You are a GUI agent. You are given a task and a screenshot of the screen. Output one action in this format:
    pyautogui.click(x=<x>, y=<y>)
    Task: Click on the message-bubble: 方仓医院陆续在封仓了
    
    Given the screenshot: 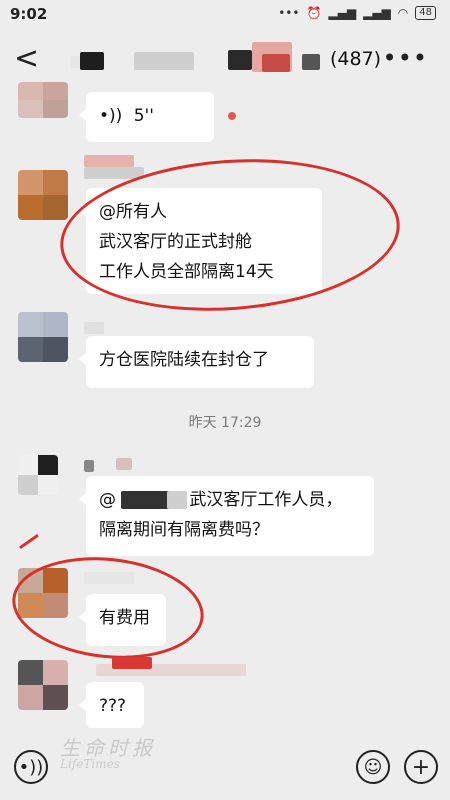 What is the action you would take?
    pyautogui.click(x=196, y=362)
    